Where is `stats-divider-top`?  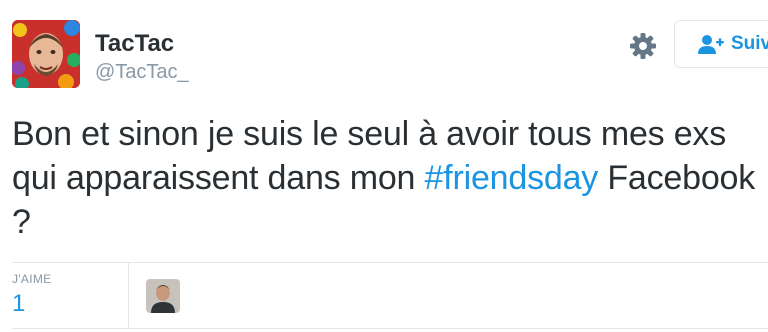 stats-divider-top is located at coordinates (390, 262).